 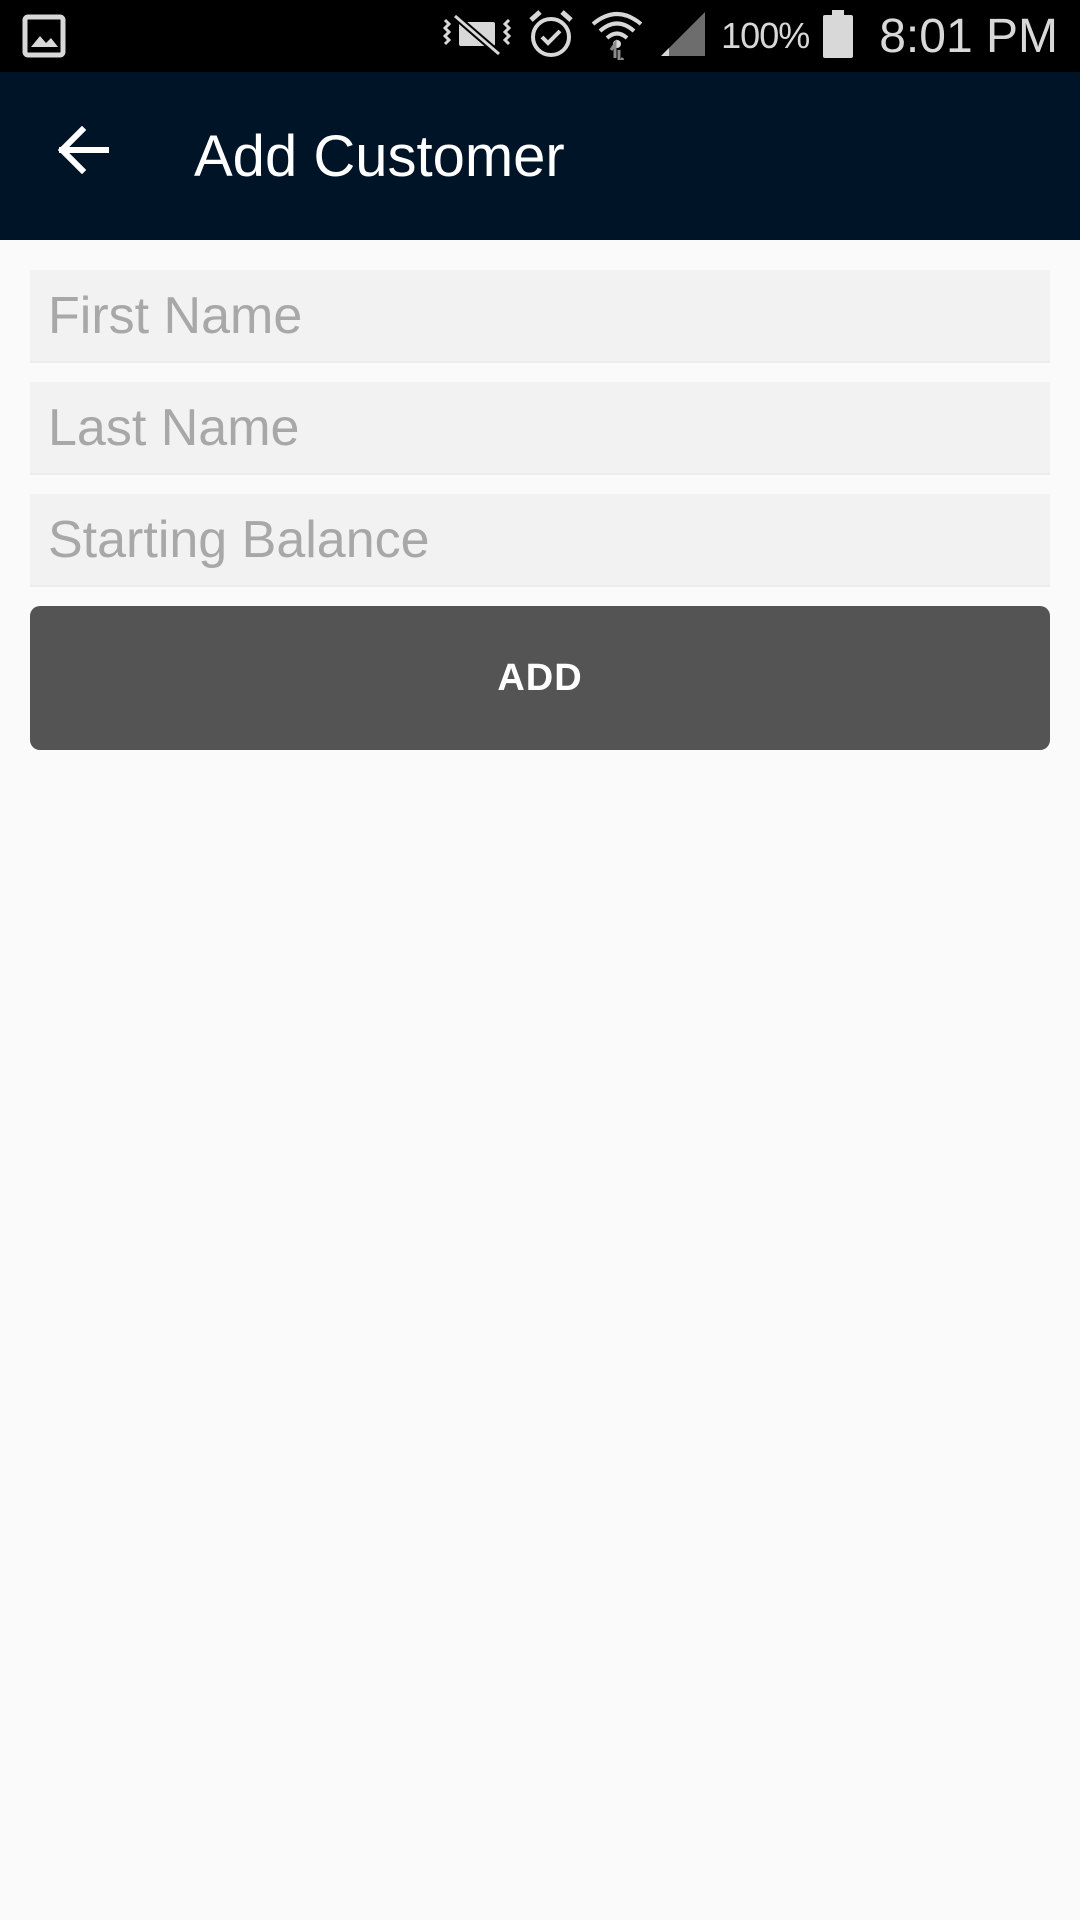 What do you see at coordinates (540, 540) in the screenshot?
I see `starting-balance-field` at bounding box center [540, 540].